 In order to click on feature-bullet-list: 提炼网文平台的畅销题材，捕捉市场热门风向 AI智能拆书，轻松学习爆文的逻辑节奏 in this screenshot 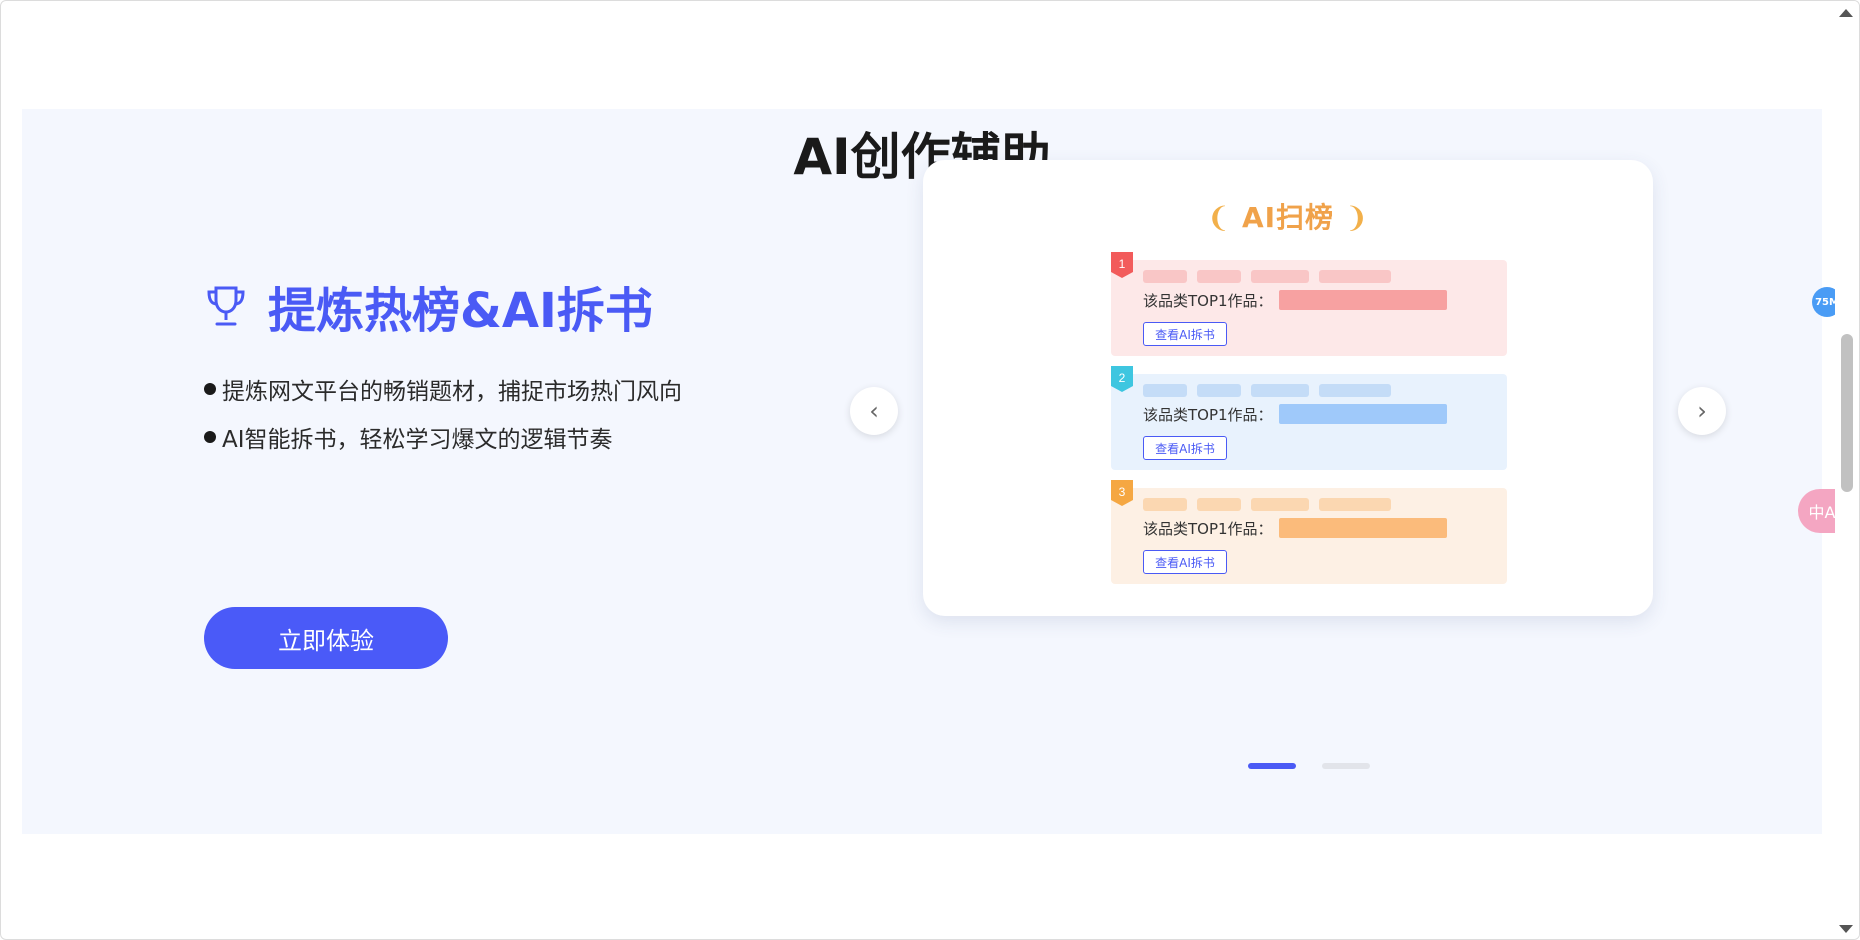, I will do `click(514, 413)`.